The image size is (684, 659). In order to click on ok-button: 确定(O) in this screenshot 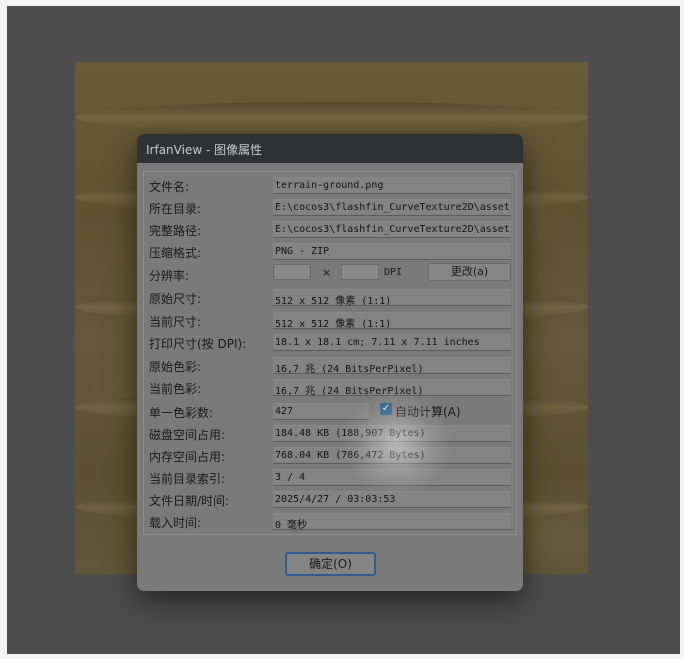, I will do `click(330, 564)`.